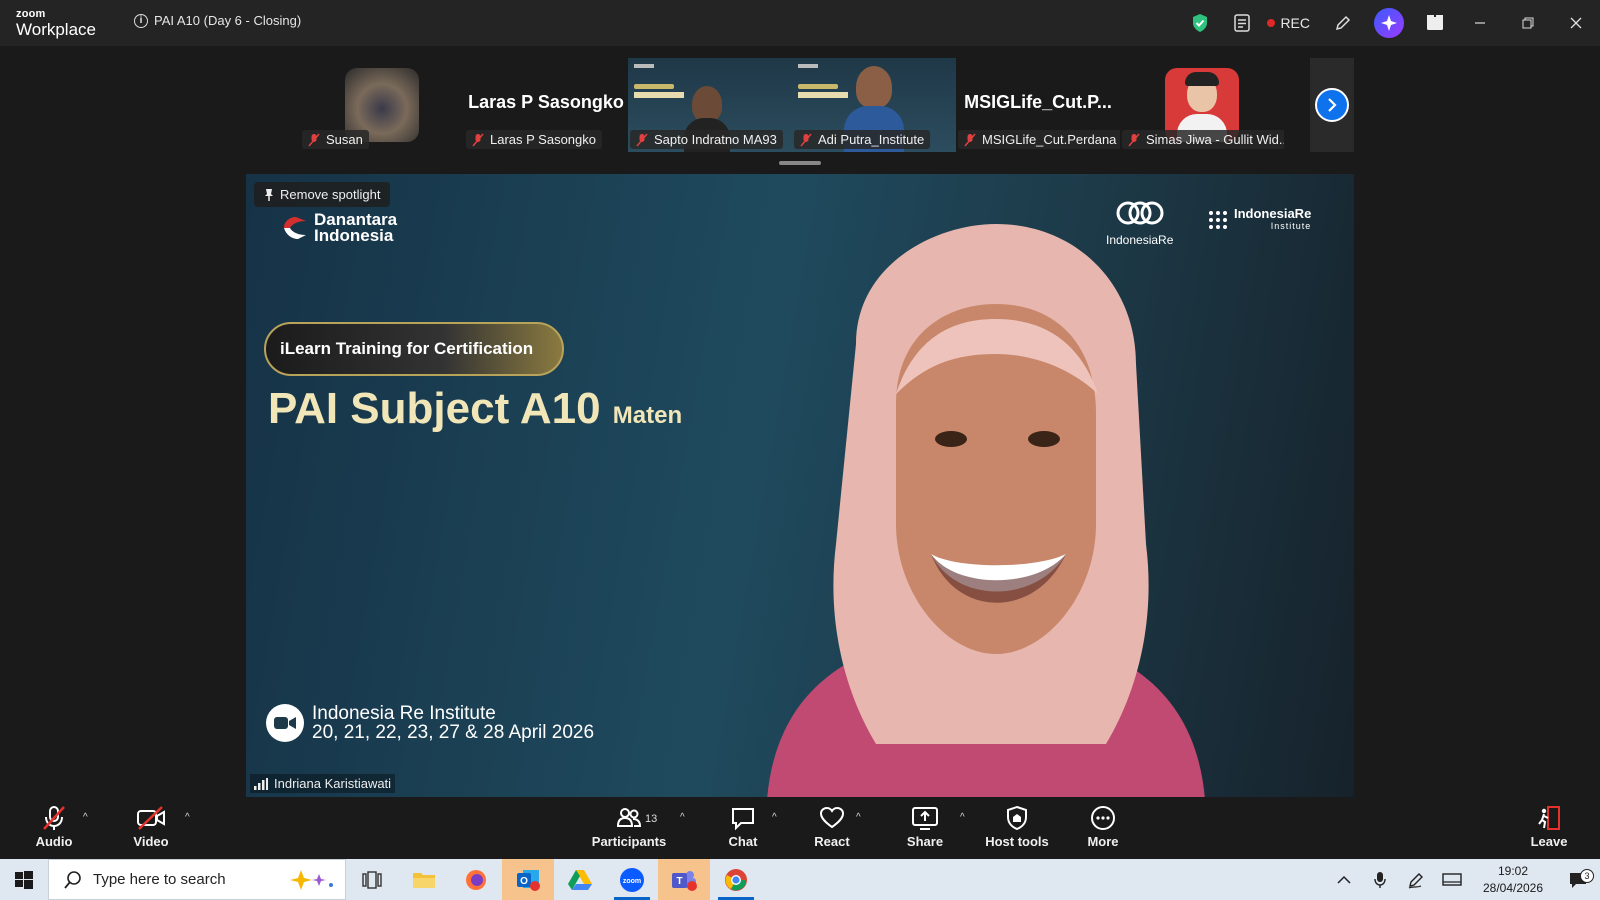 The image size is (1600, 900). I want to click on participant-tile: MSIGLife_Cut.P... MSIGLife_Cut.Perdana, so click(1038, 105).